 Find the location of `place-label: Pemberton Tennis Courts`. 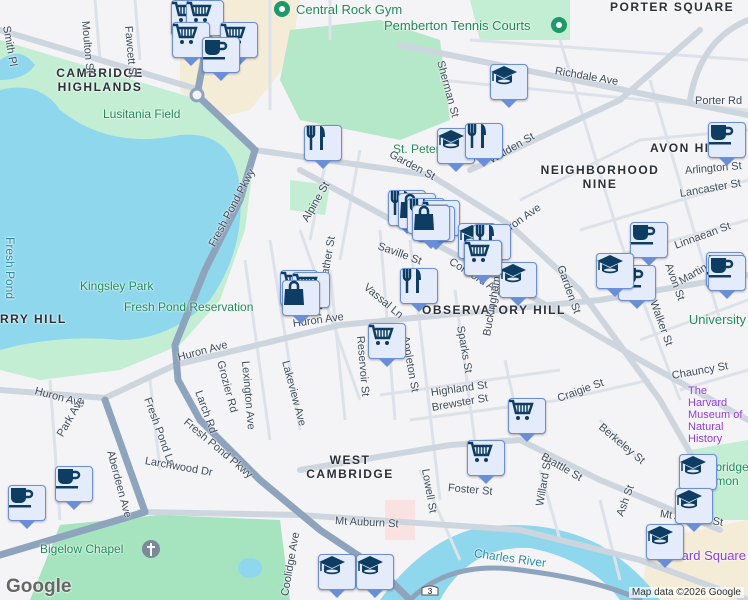

place-label: Pemberton Tennis Courts is located at coordinates (457, 25).